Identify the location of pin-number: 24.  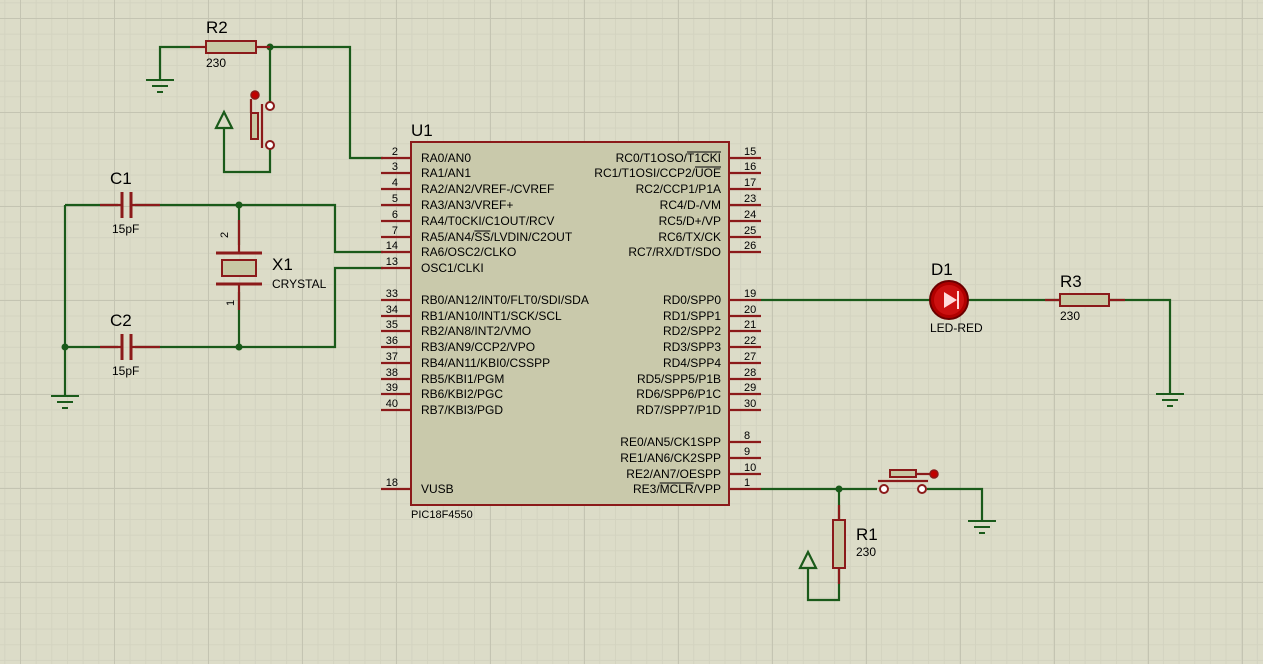
(750, 215).